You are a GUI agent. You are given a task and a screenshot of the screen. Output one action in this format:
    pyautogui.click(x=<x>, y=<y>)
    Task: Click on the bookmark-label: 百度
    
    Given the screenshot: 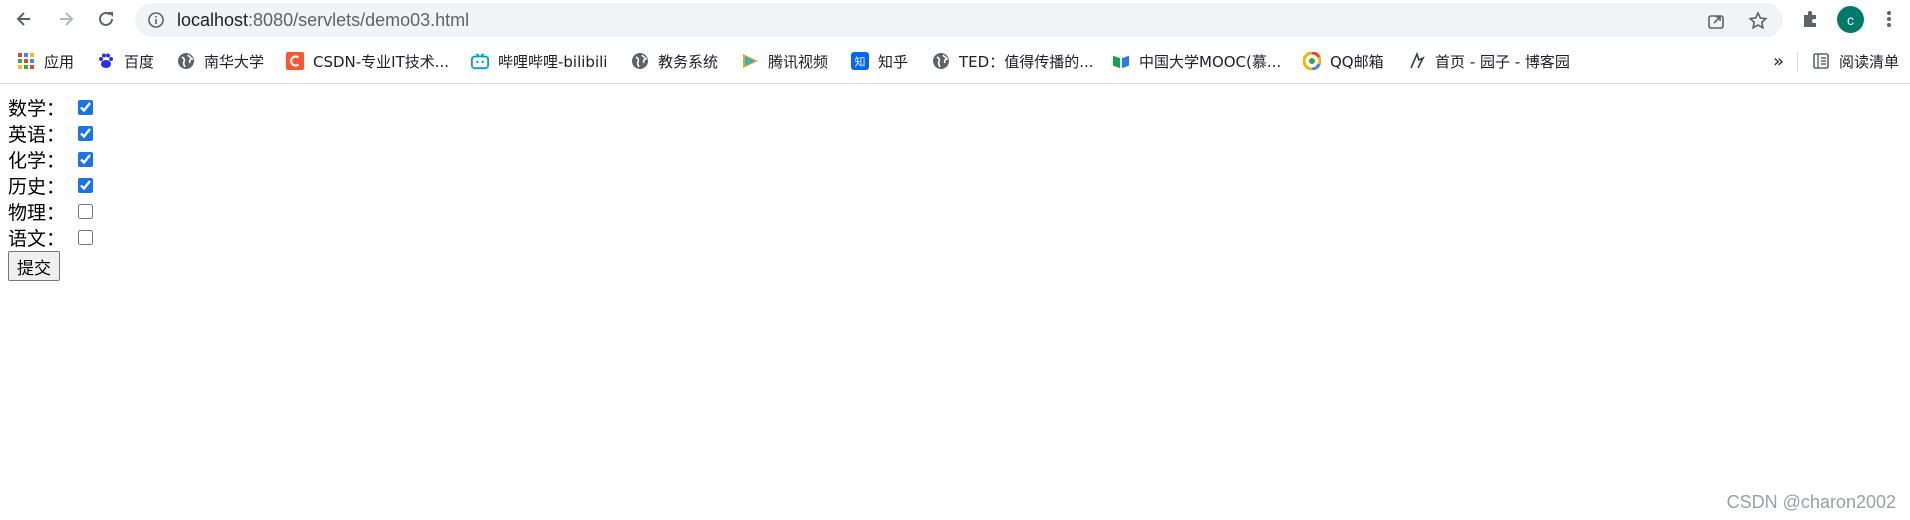 What is the action you would take?
    pyautogui.click(x=139, y=61)
    